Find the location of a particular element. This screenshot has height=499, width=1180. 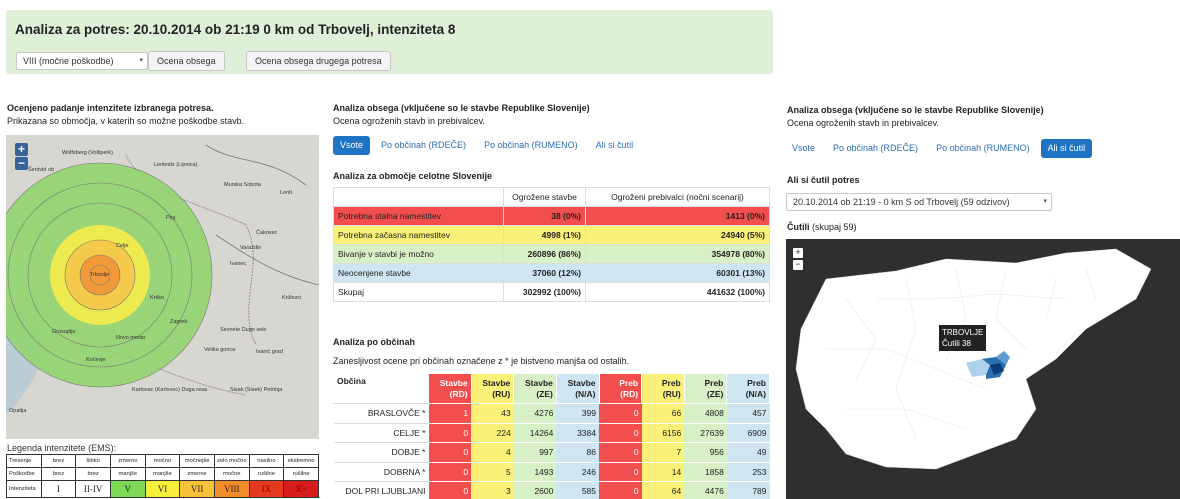

obcine-header: Stavbe (N/A) is located at coordinates (577, 388).